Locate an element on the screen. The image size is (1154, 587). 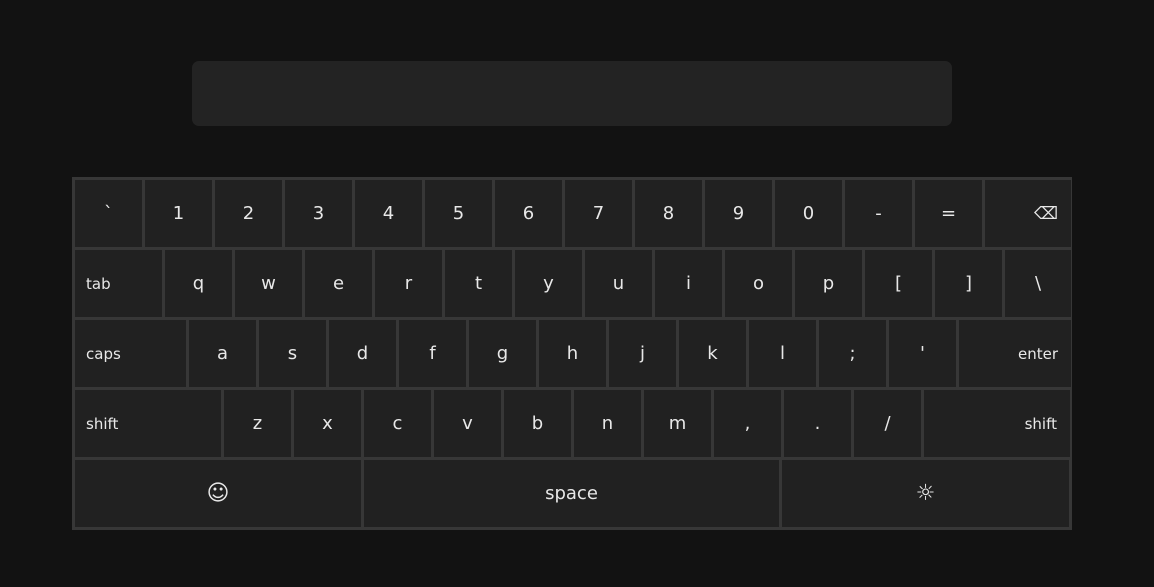
key-f: f is located at coordinates (432, 353).